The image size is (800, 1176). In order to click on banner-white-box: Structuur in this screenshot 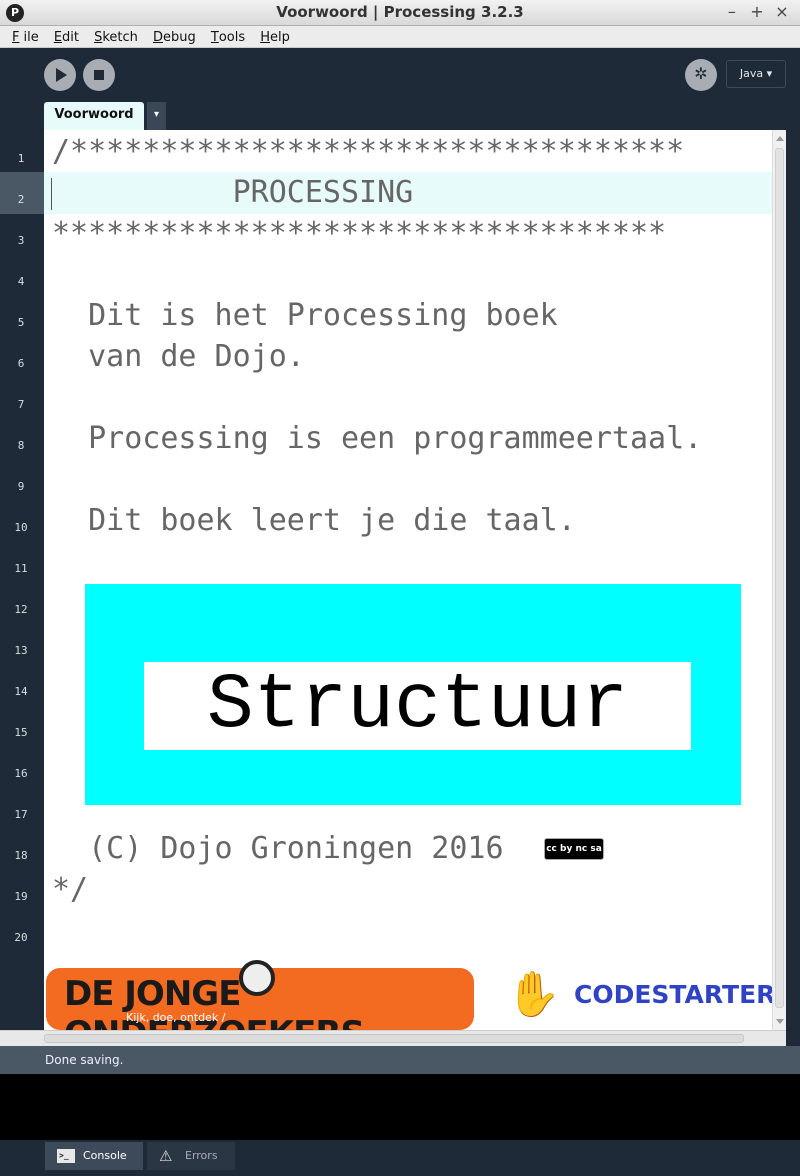, I will do `click(417, 706)`.